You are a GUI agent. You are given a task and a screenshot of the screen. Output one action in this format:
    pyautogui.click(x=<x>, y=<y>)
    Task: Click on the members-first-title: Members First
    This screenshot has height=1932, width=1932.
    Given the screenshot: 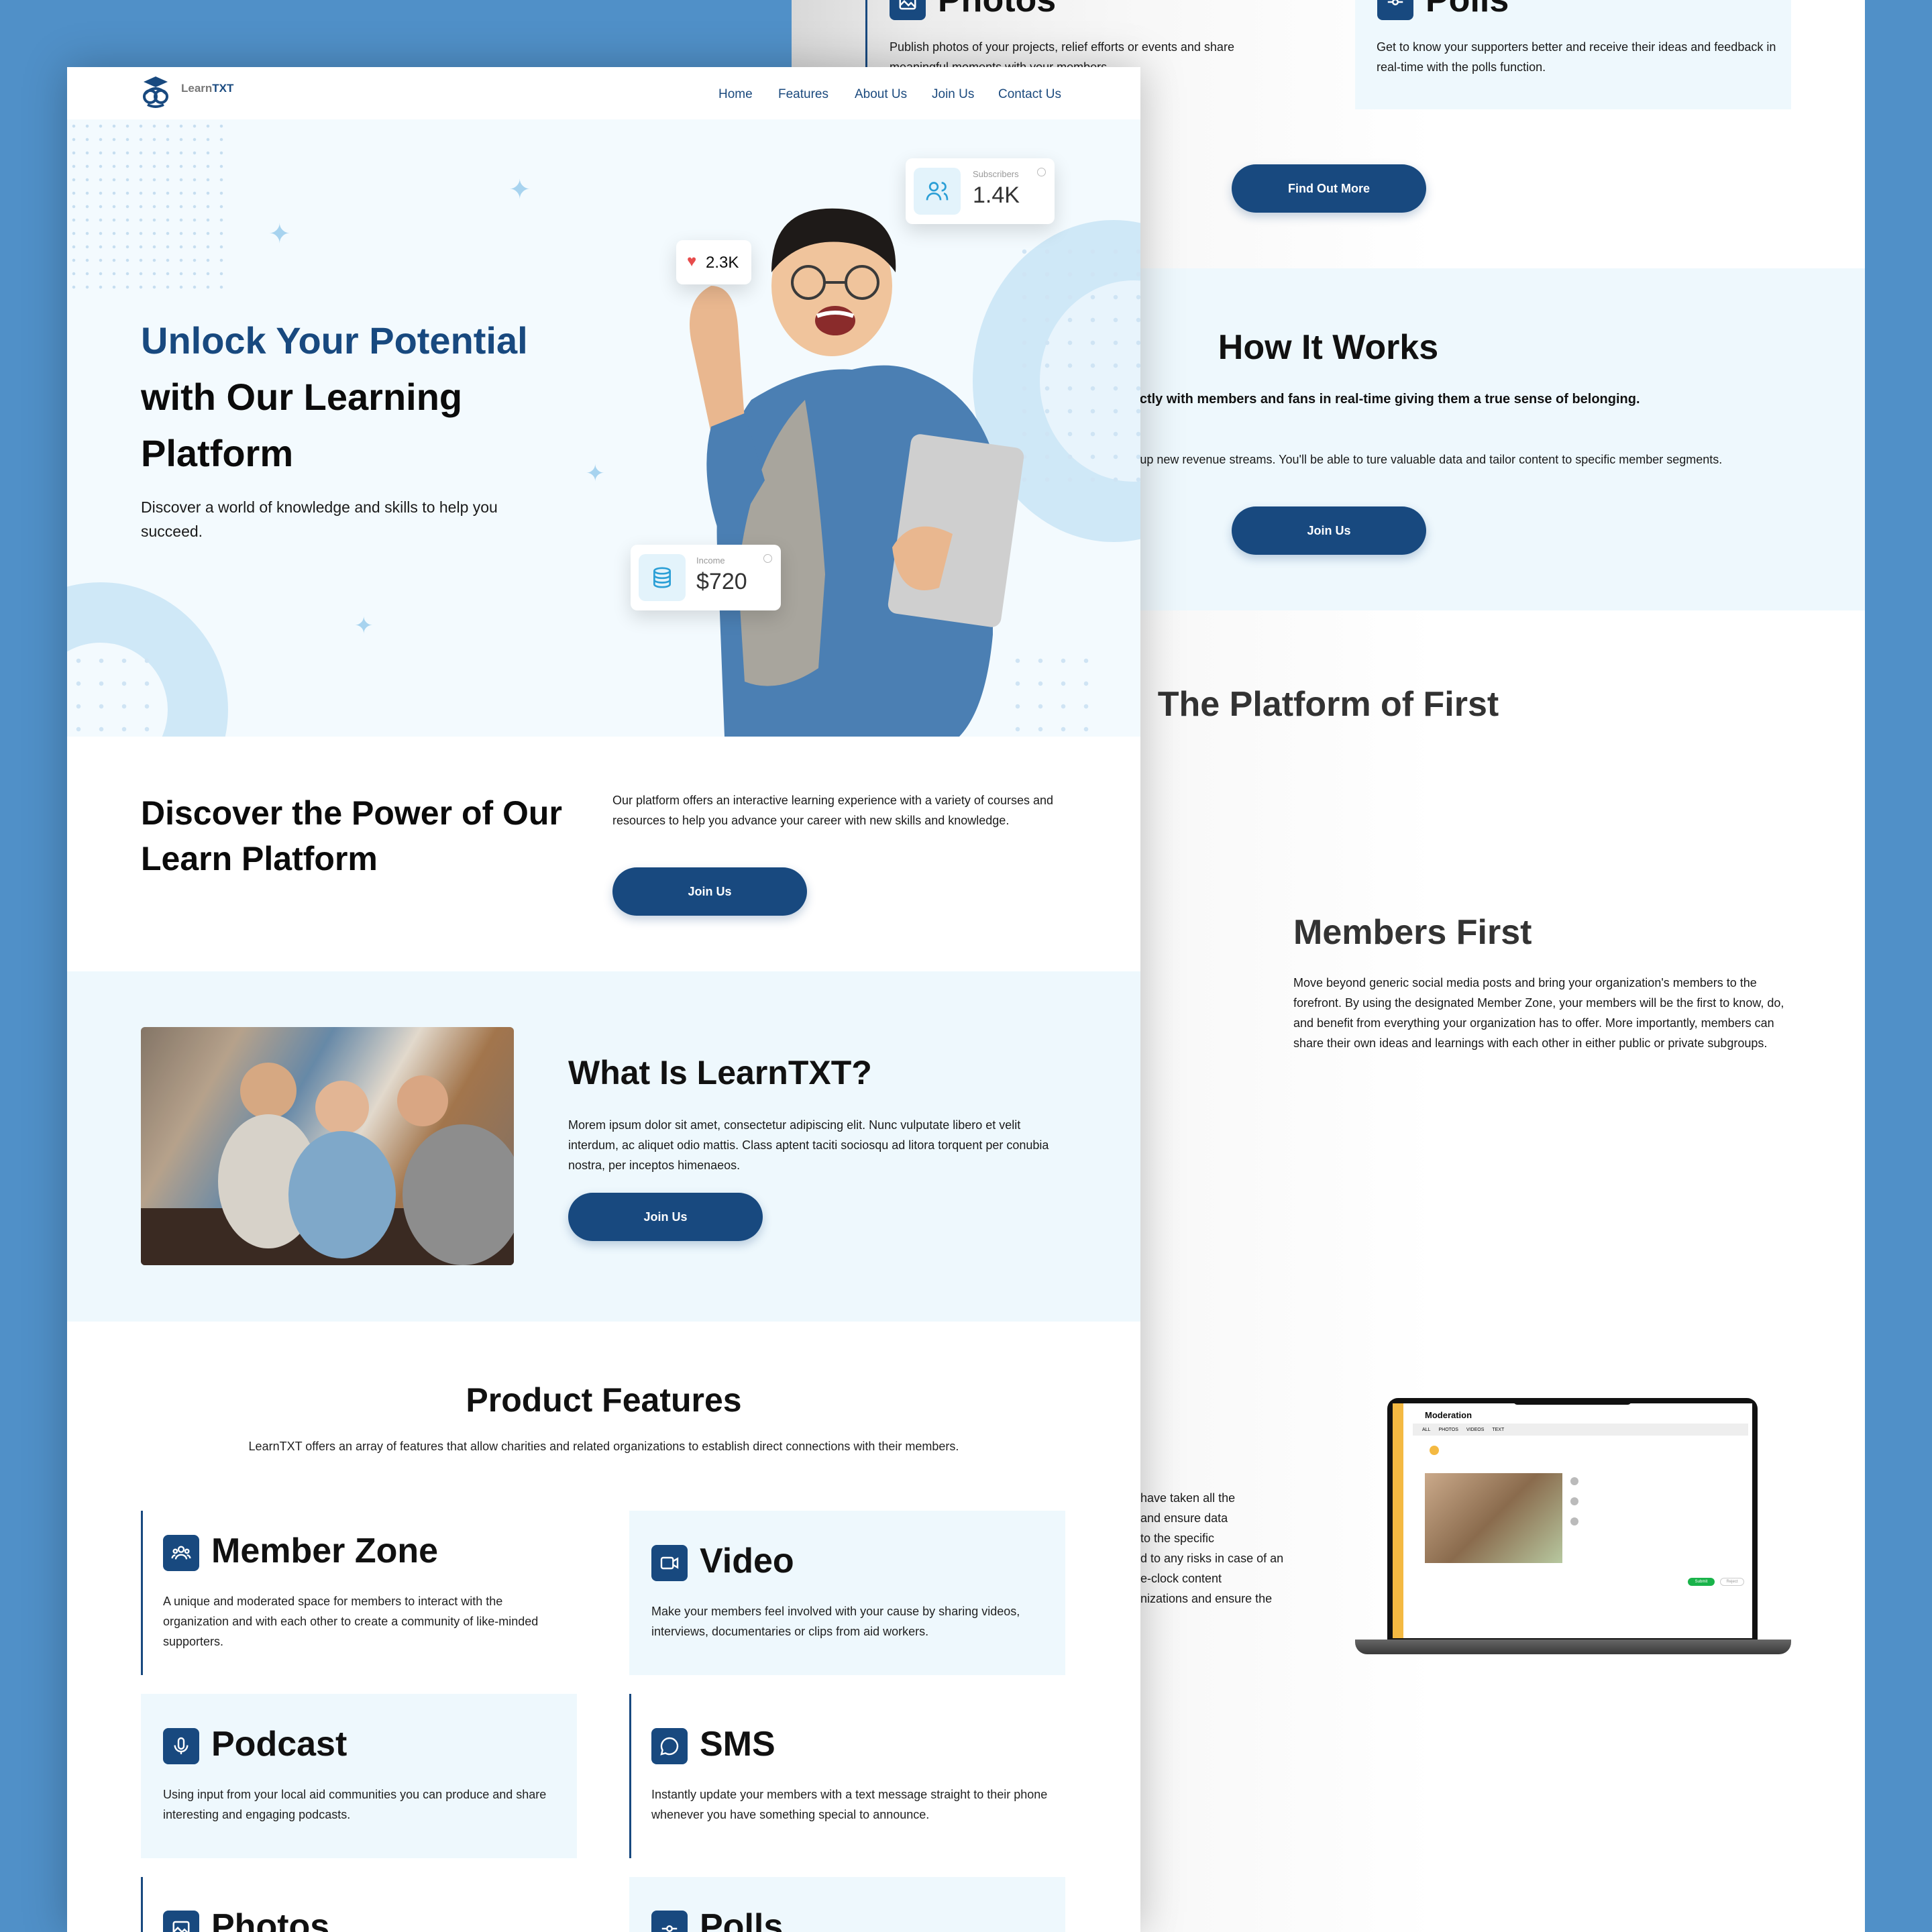 What is the action you would take?
    pyautogui.click(x=1412, y=932)
    